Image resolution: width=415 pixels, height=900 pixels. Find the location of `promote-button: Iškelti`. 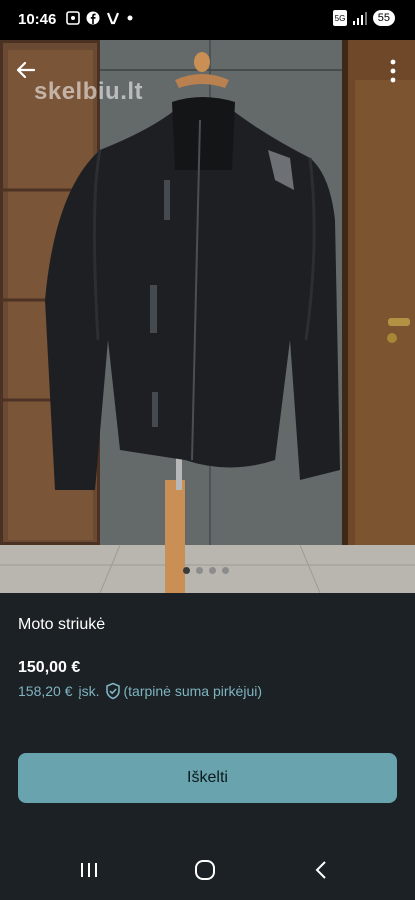

promote-button: Iškelti is located at coordinates (207, 778).